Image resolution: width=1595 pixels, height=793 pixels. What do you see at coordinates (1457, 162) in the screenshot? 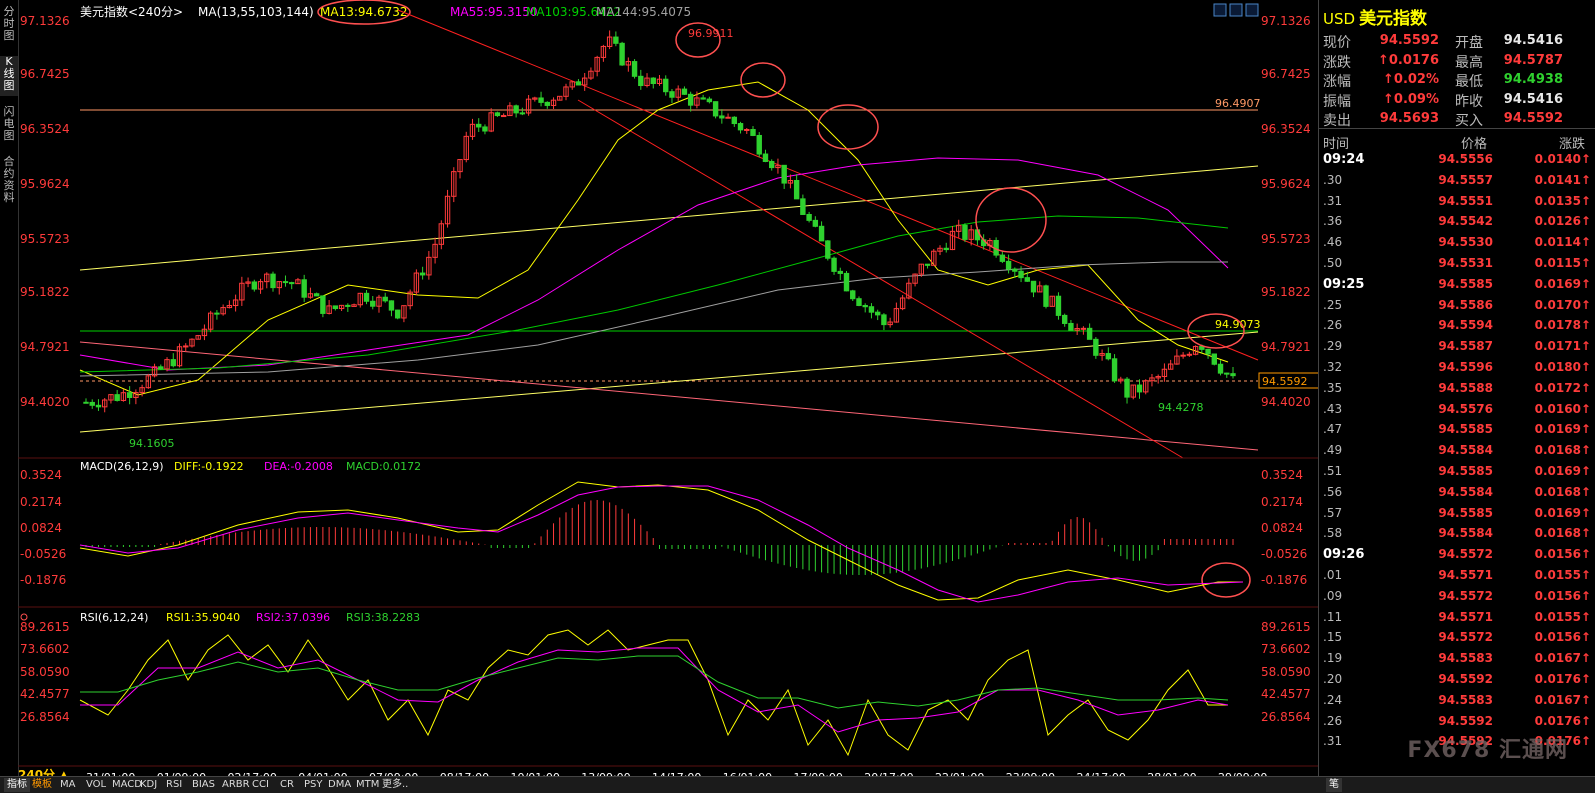
I see `tick-row: 09:24 94.5556 0.0140↑` at bounding box center [1457, 162].